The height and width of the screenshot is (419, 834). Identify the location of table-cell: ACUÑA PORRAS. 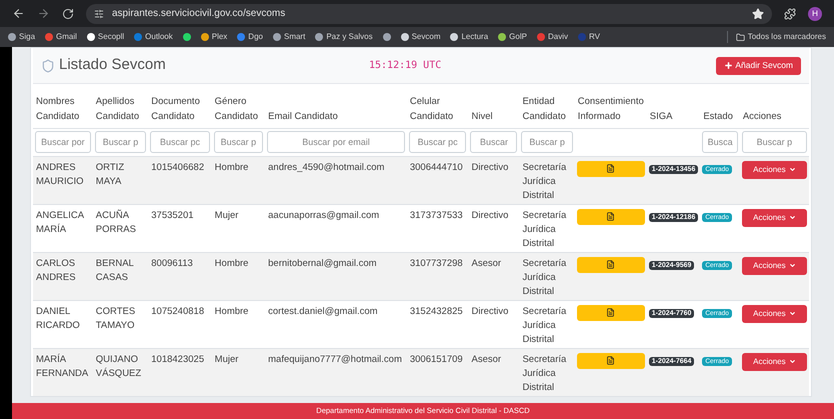
(116, 222).